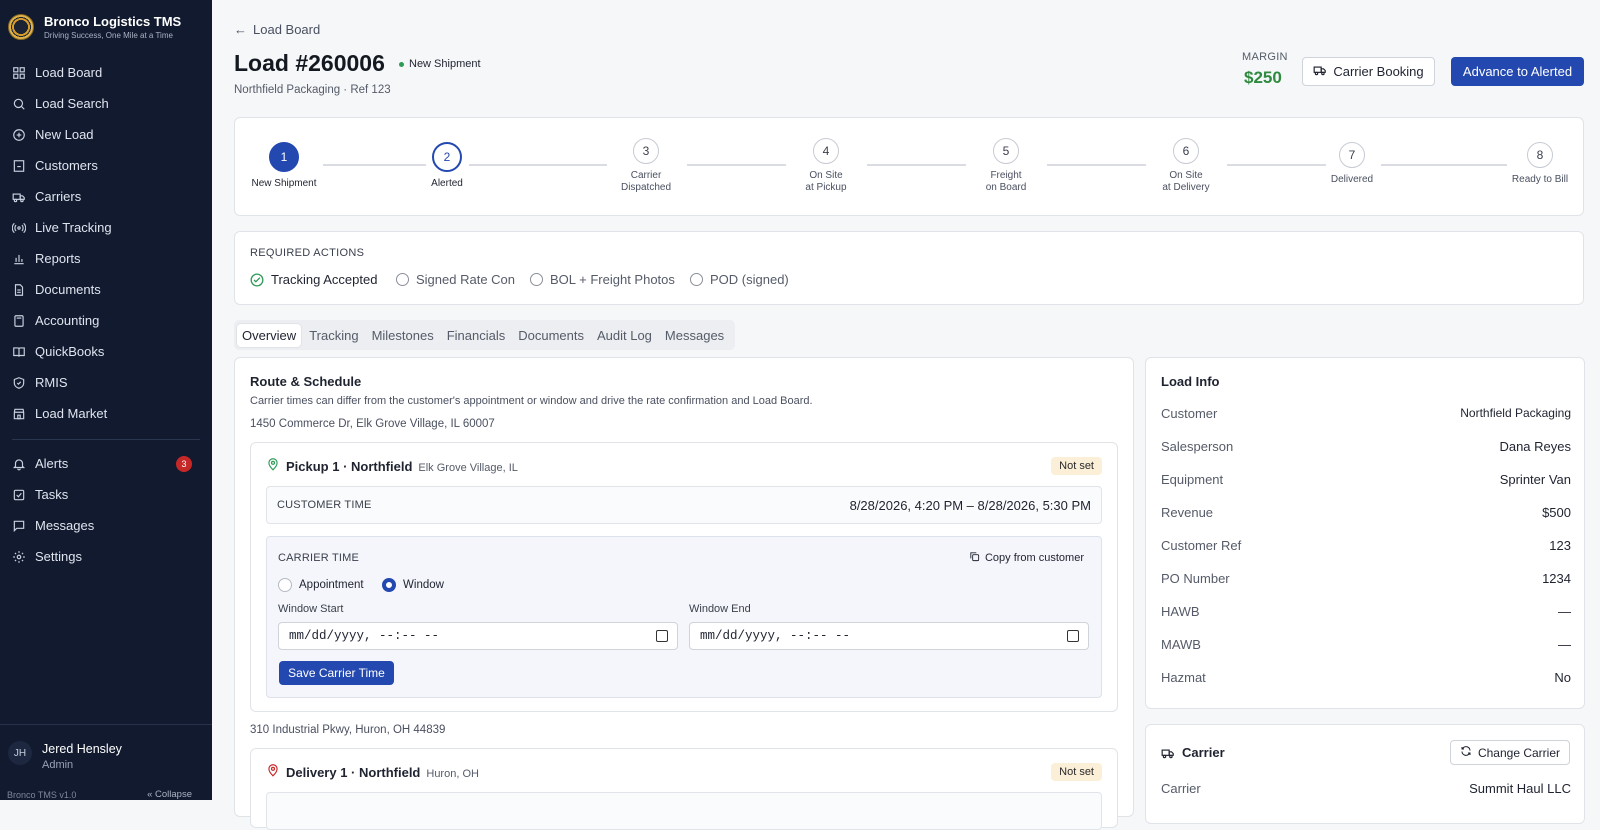 The width and height of the screenshot is (1600, 830). I want to click on sidebar-item-new-load: New Load, so click(106, 134).